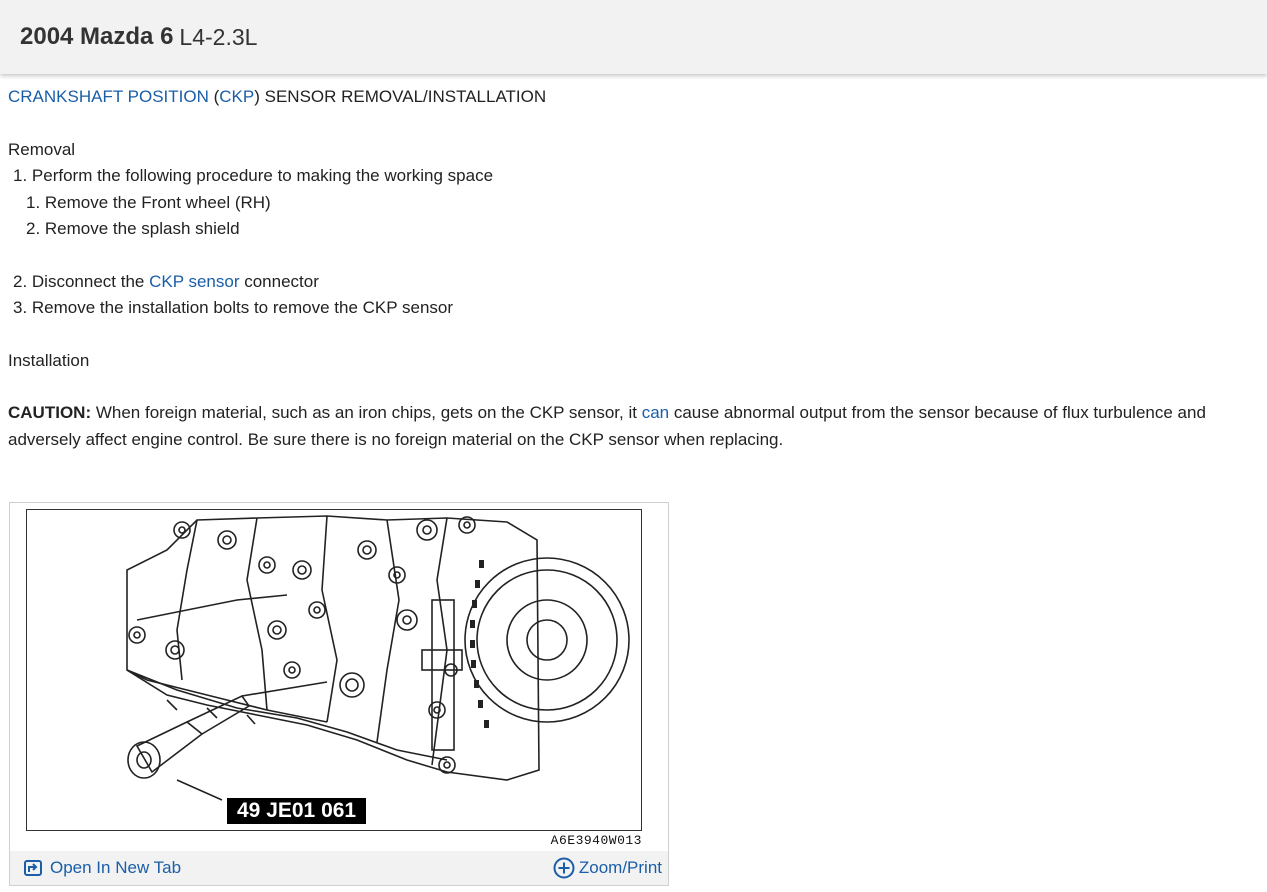  What do you see at coordinates (633, 37) in the screenshot?
I see `page-header: 2004 Mazda 6 L4-2.3L` at bounding box center [633, 37].